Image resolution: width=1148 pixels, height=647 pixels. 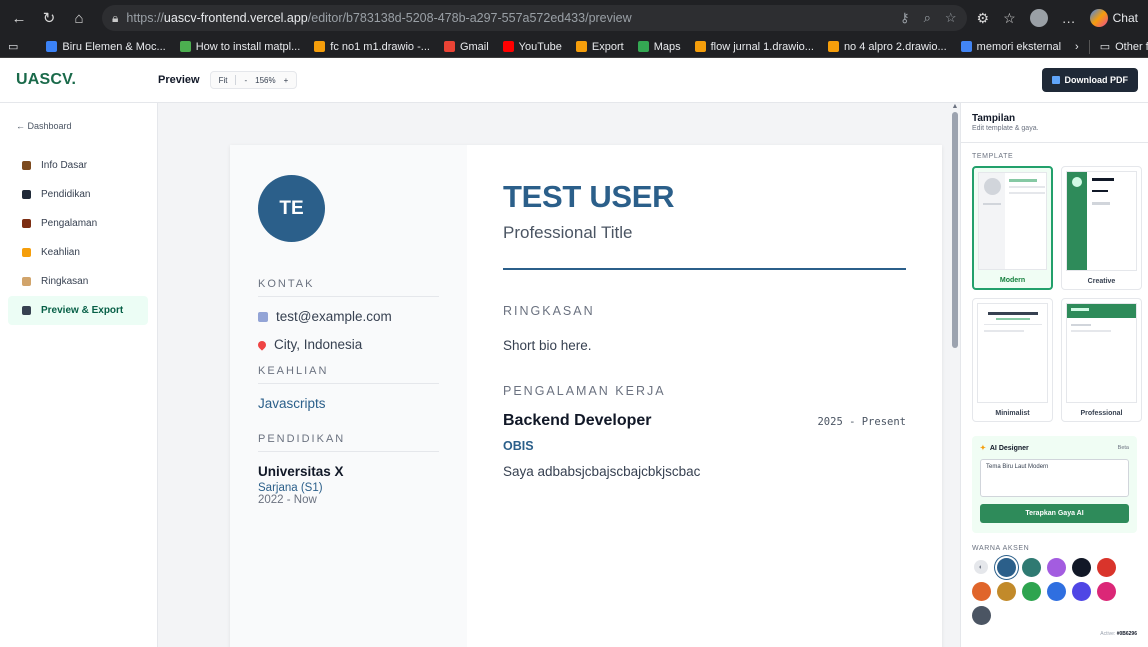 What do you see at coordinates (704, 269) in the screenshot?
I see `divider` at bounding box center [704, 269].